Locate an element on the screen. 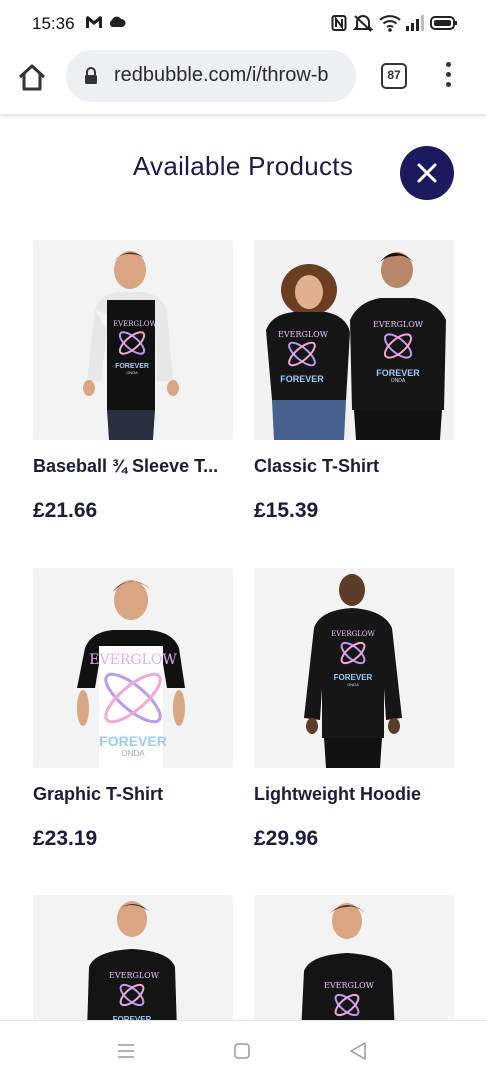  home-icon is located at coordinates (32, 77).